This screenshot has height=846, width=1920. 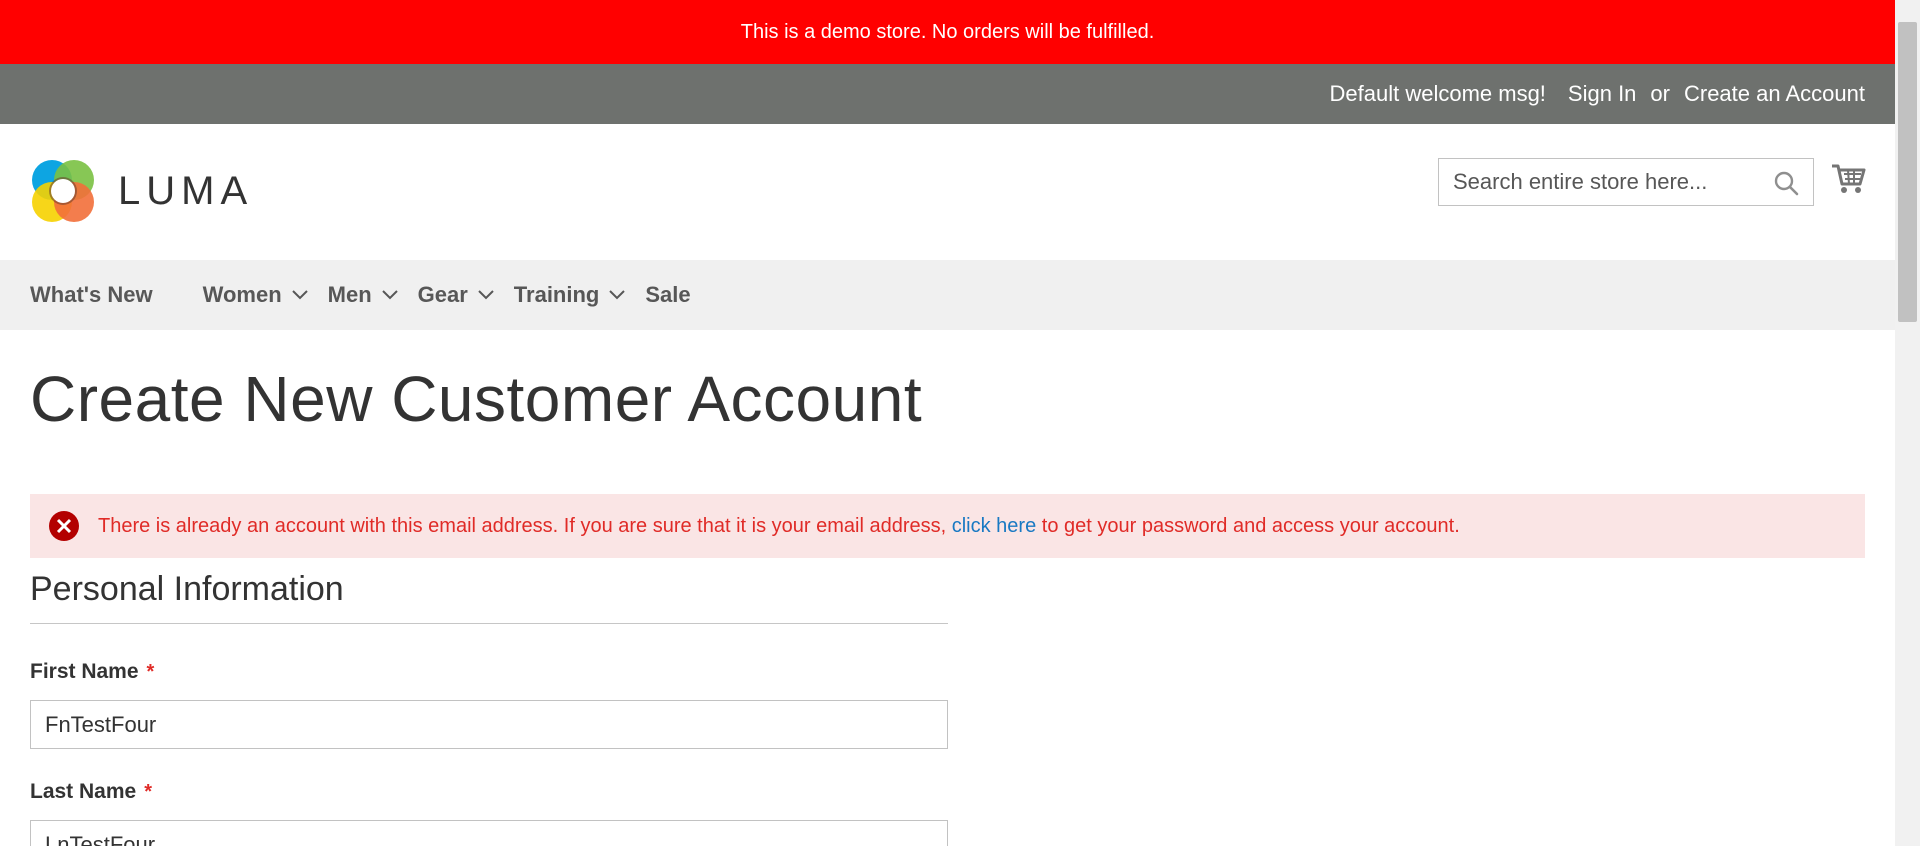 What do you see at coordinates (947, 295) in the screenshot?
I see `main-navigation: What's New Women Men Gear Training Sale` at bounding box center [947, 295].